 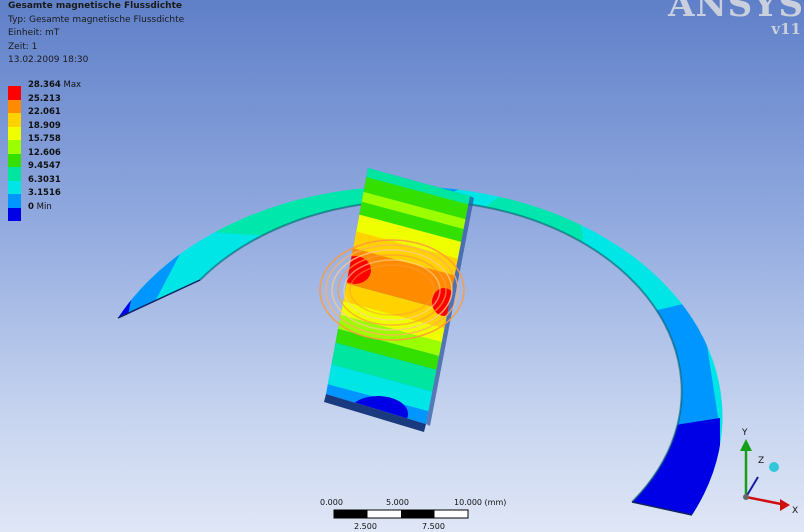 I want to click on legend-label: 25.213, so click(x=44, y=99).